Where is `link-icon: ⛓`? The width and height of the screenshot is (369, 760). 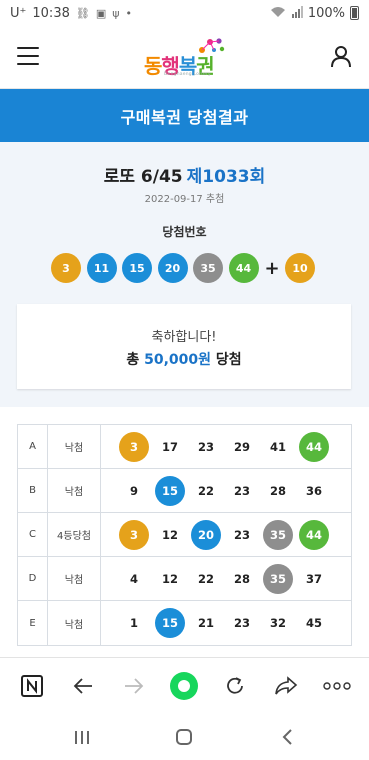 link-icon: ⛓ is located at coordinates (82, 13).